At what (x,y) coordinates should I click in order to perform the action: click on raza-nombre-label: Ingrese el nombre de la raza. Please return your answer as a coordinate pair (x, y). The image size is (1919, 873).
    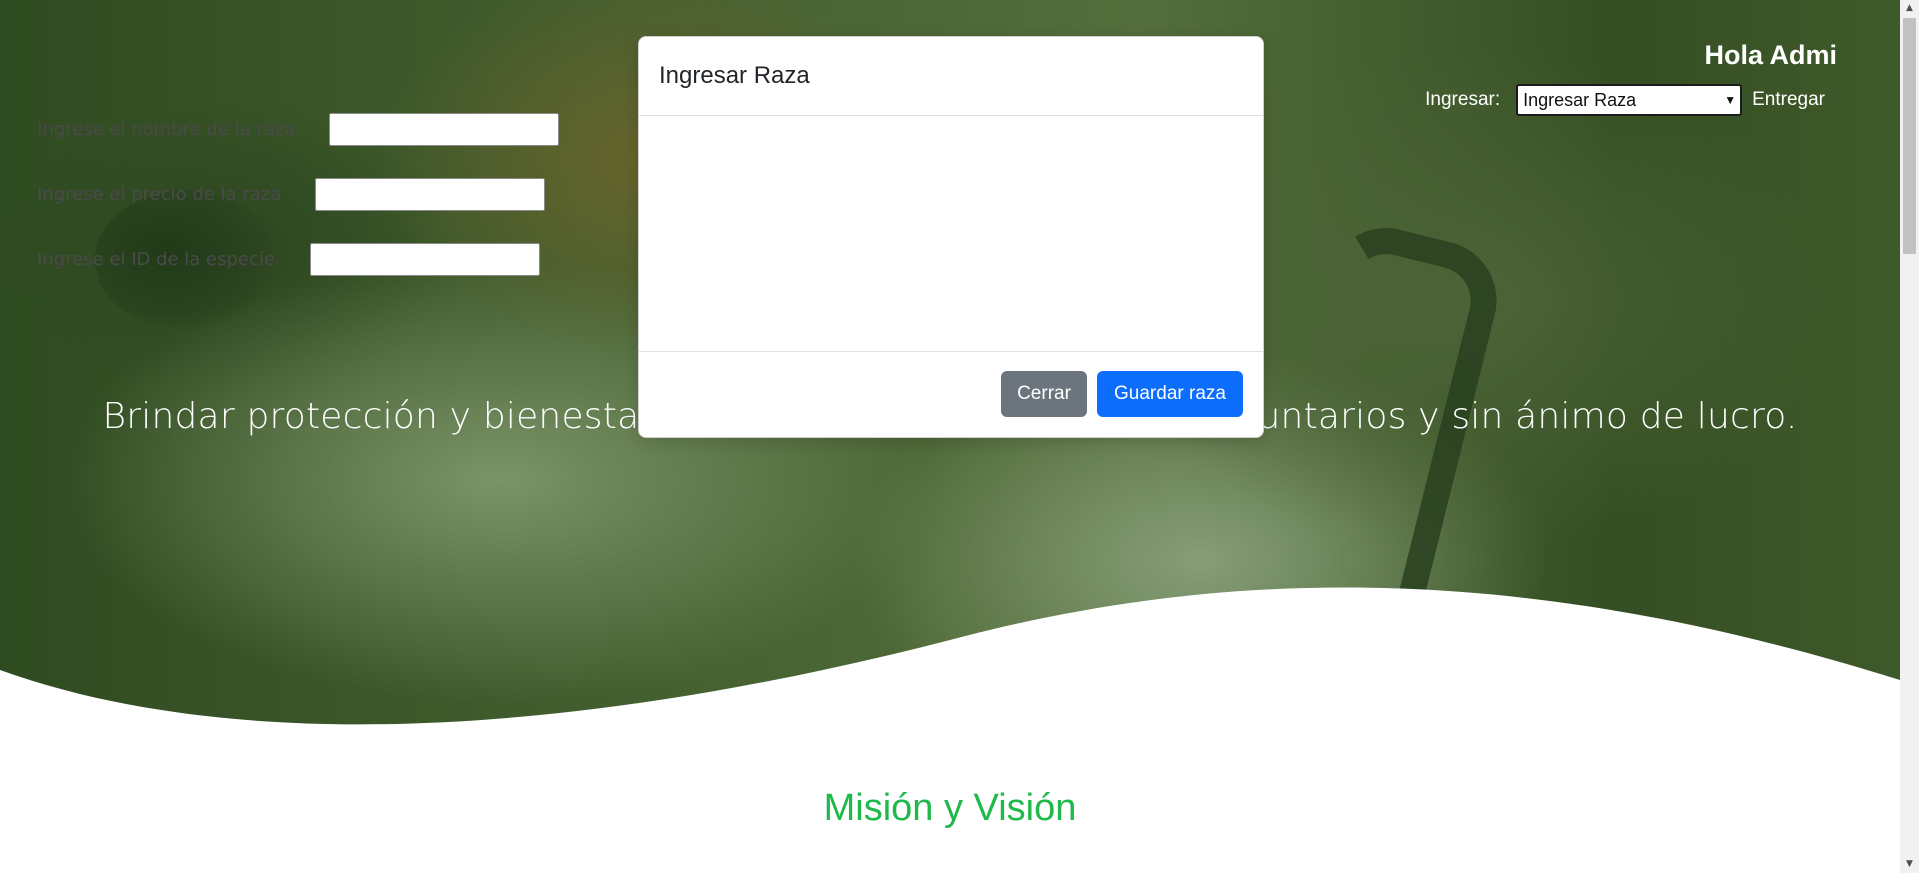
    Looking at the image, I should click on (166, 129).